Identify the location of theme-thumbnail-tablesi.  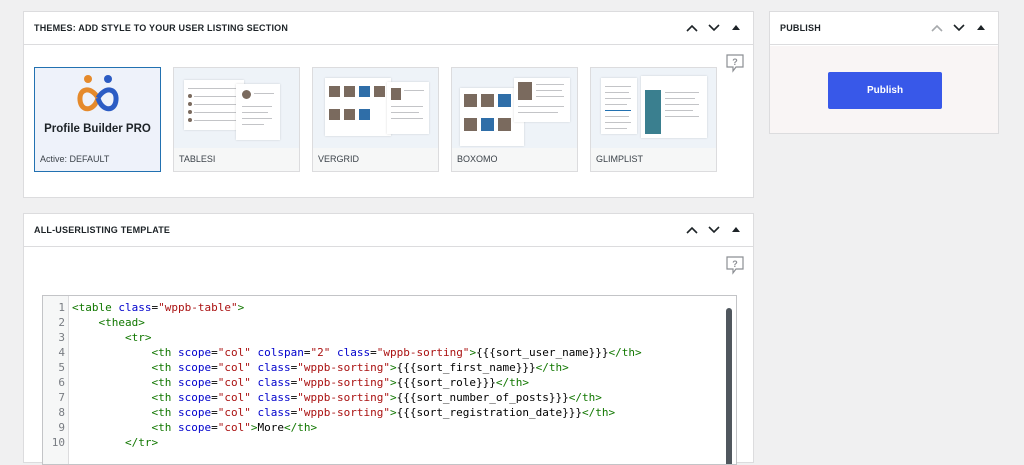
(236, 108).